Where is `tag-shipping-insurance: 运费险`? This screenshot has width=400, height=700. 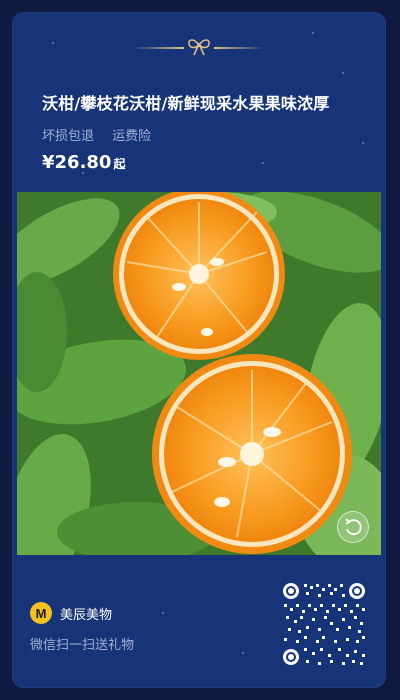 tag-shipping-insurance: 运费险 is located at coordinates (132, 136).